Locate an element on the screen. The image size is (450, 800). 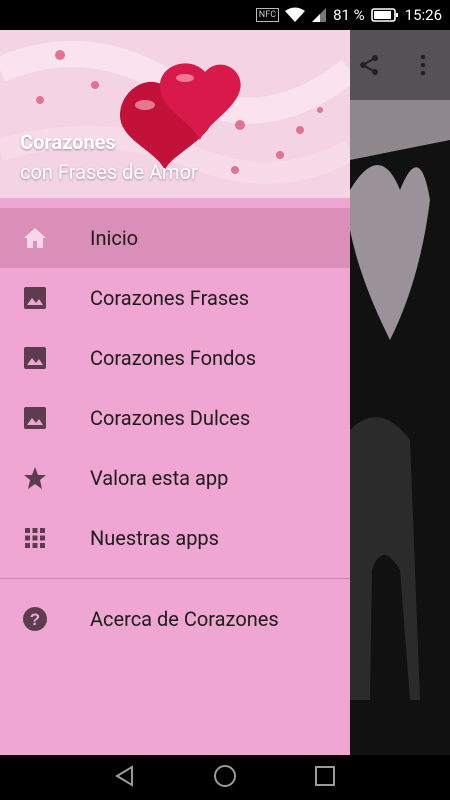
battery-icon is located at coordinates (384, 15).